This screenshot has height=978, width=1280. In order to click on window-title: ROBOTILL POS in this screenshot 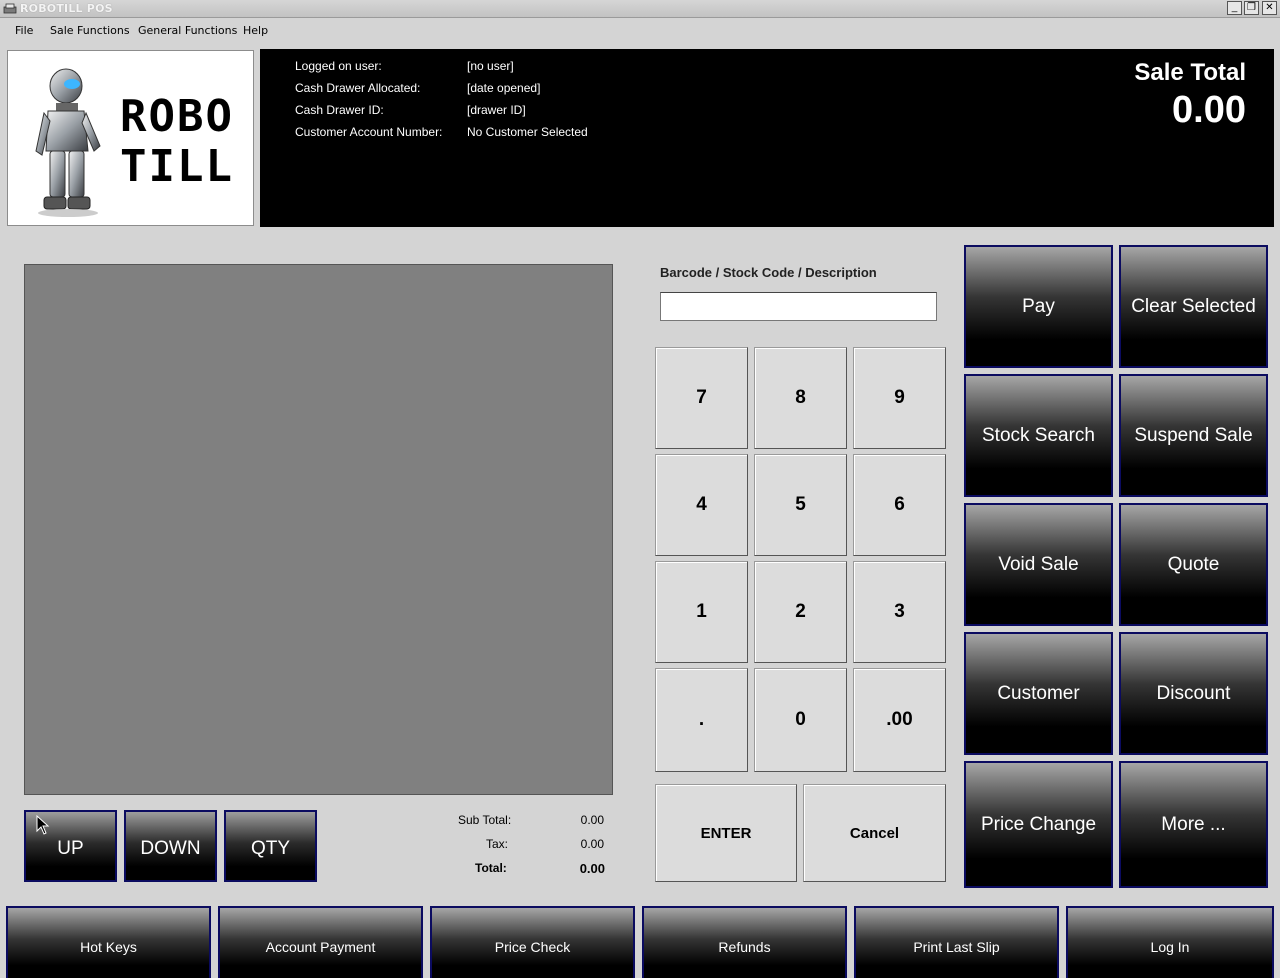, I will do `click(66, 8)`.